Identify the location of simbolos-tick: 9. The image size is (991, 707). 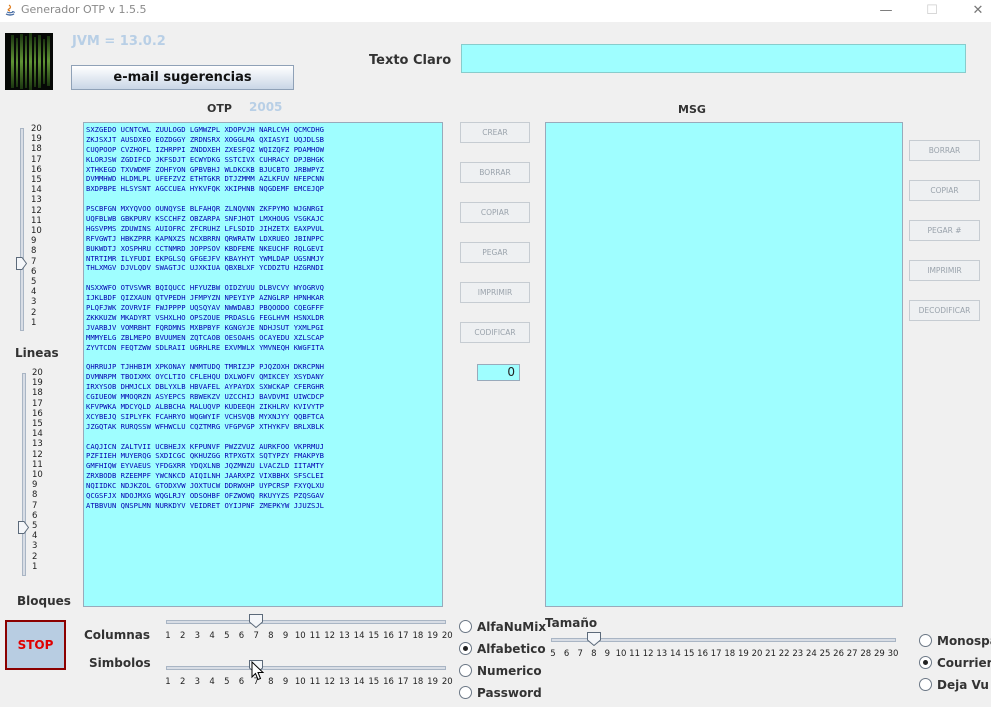
(285, 682).